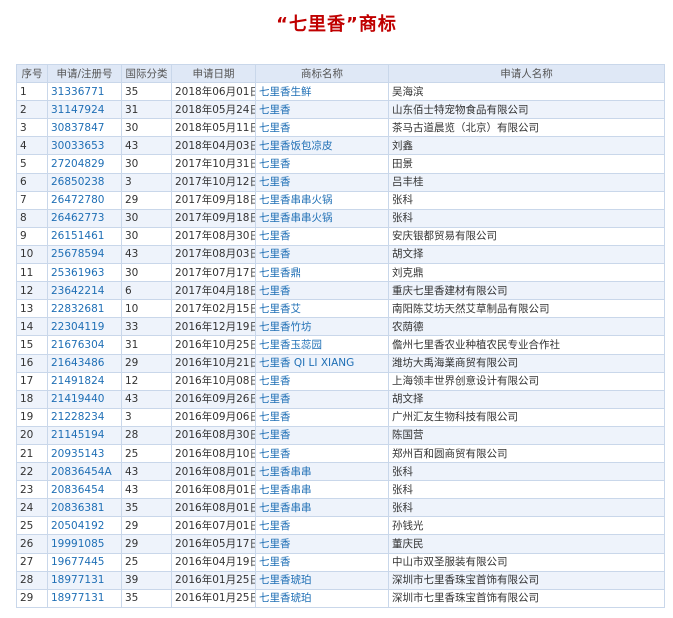 The image size is (673, 618). Describe the element at coordinates (84, 73) in the screenshot. I see `header-reg-number: 申请/注册号` at that location.